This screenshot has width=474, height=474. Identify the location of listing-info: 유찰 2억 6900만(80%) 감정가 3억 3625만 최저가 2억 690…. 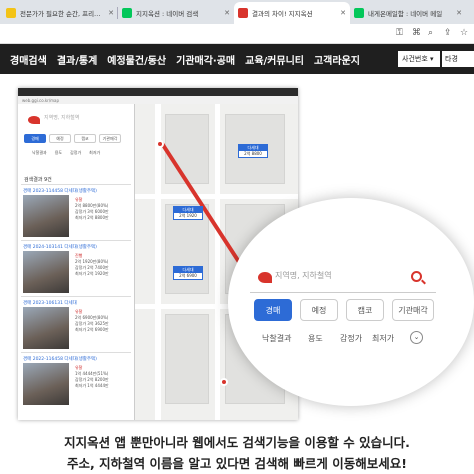
(92, 320).